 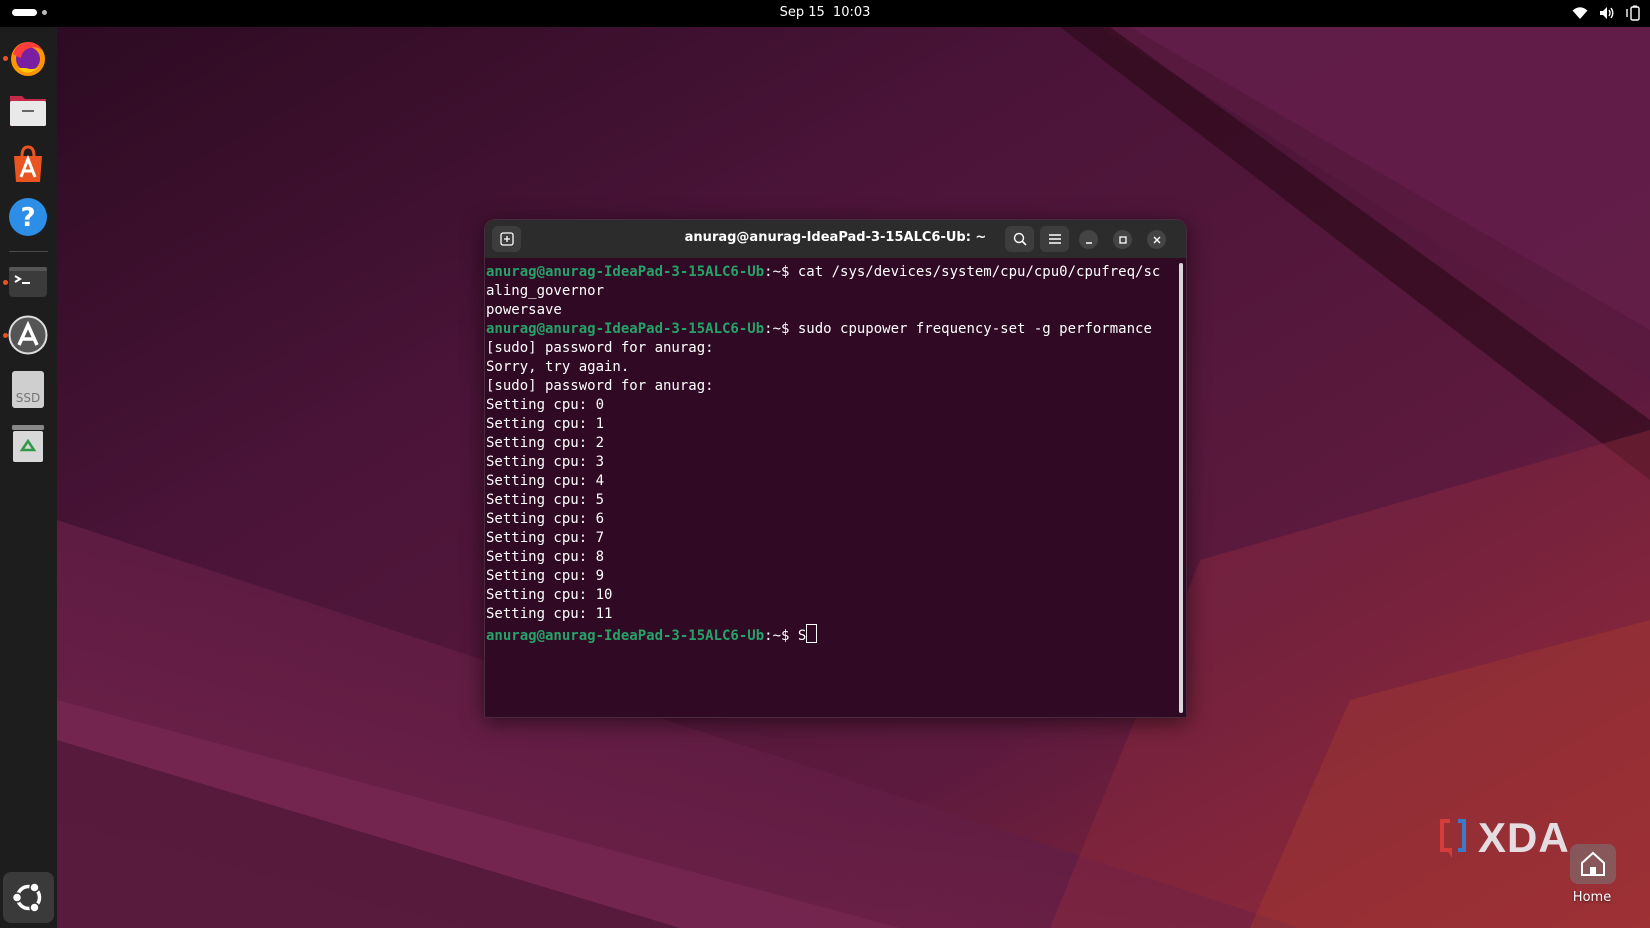 What do you see at coordinates (828, 538) in the screenshot?
I see `output-line: Setting cpu: 7` at bounding box center [828, 538].